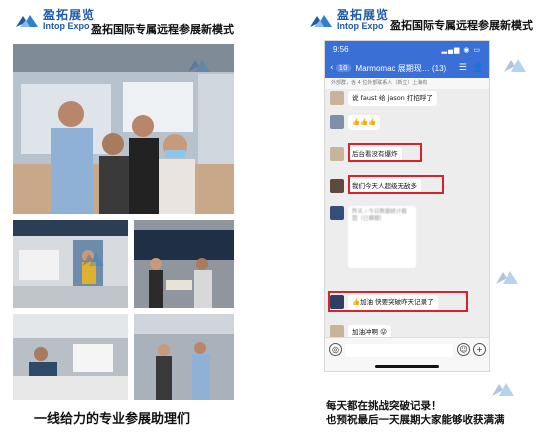  Describe the element at coordinates (384, 406) in the screenshot. I see `right-caption-line1: 每天都在挑战突破记录！` at that location.